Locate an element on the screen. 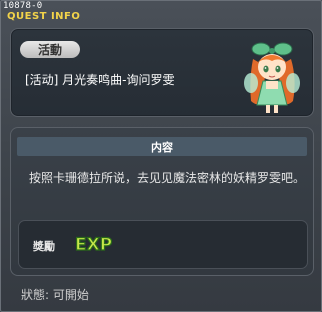 Image resolution: width=322 pixels, height=312 pixels. quest-name: [活动] 月光奏鸣曲-询问罗雯 is located at coordinates (100, 80).